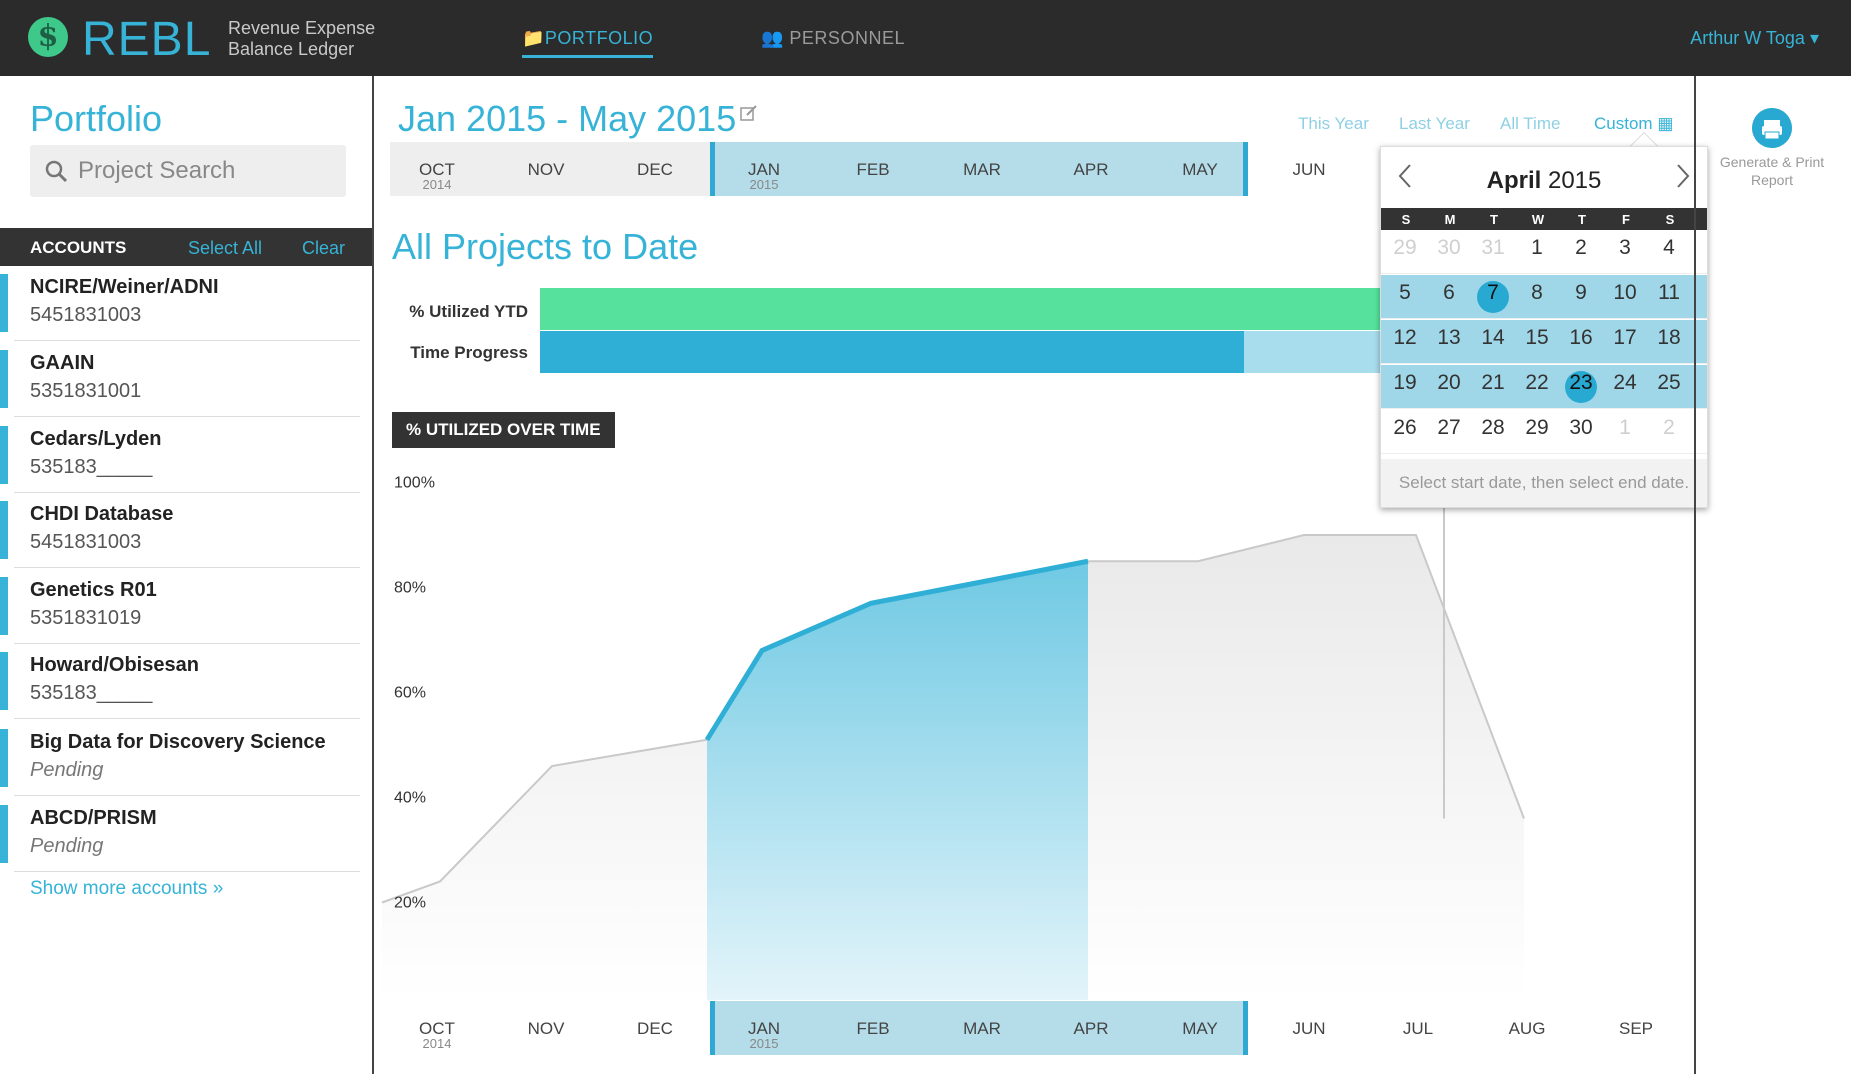 The image size is (1851, 1074). I want to click on calendar-day: 3, so click(1625, 252).